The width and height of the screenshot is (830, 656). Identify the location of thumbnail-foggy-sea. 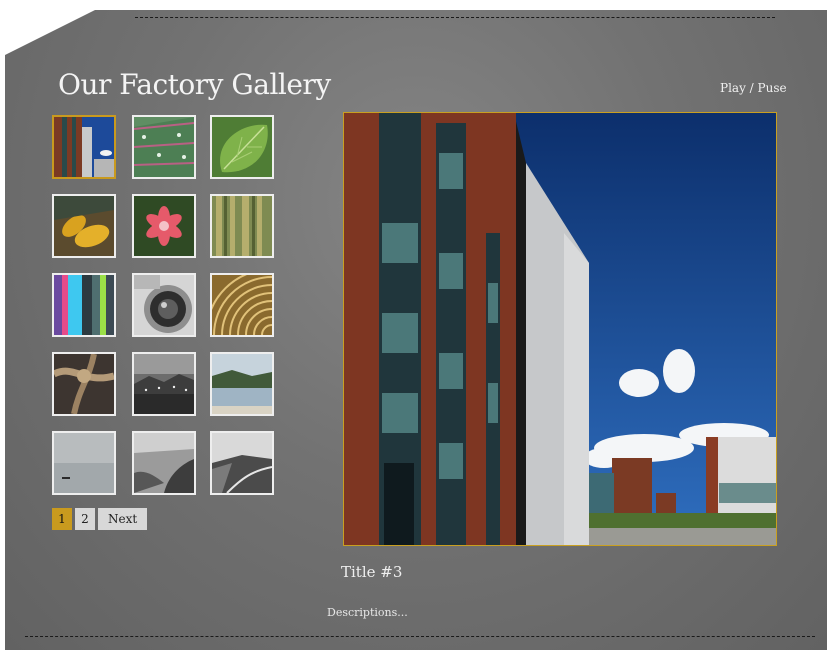
(84, 463).